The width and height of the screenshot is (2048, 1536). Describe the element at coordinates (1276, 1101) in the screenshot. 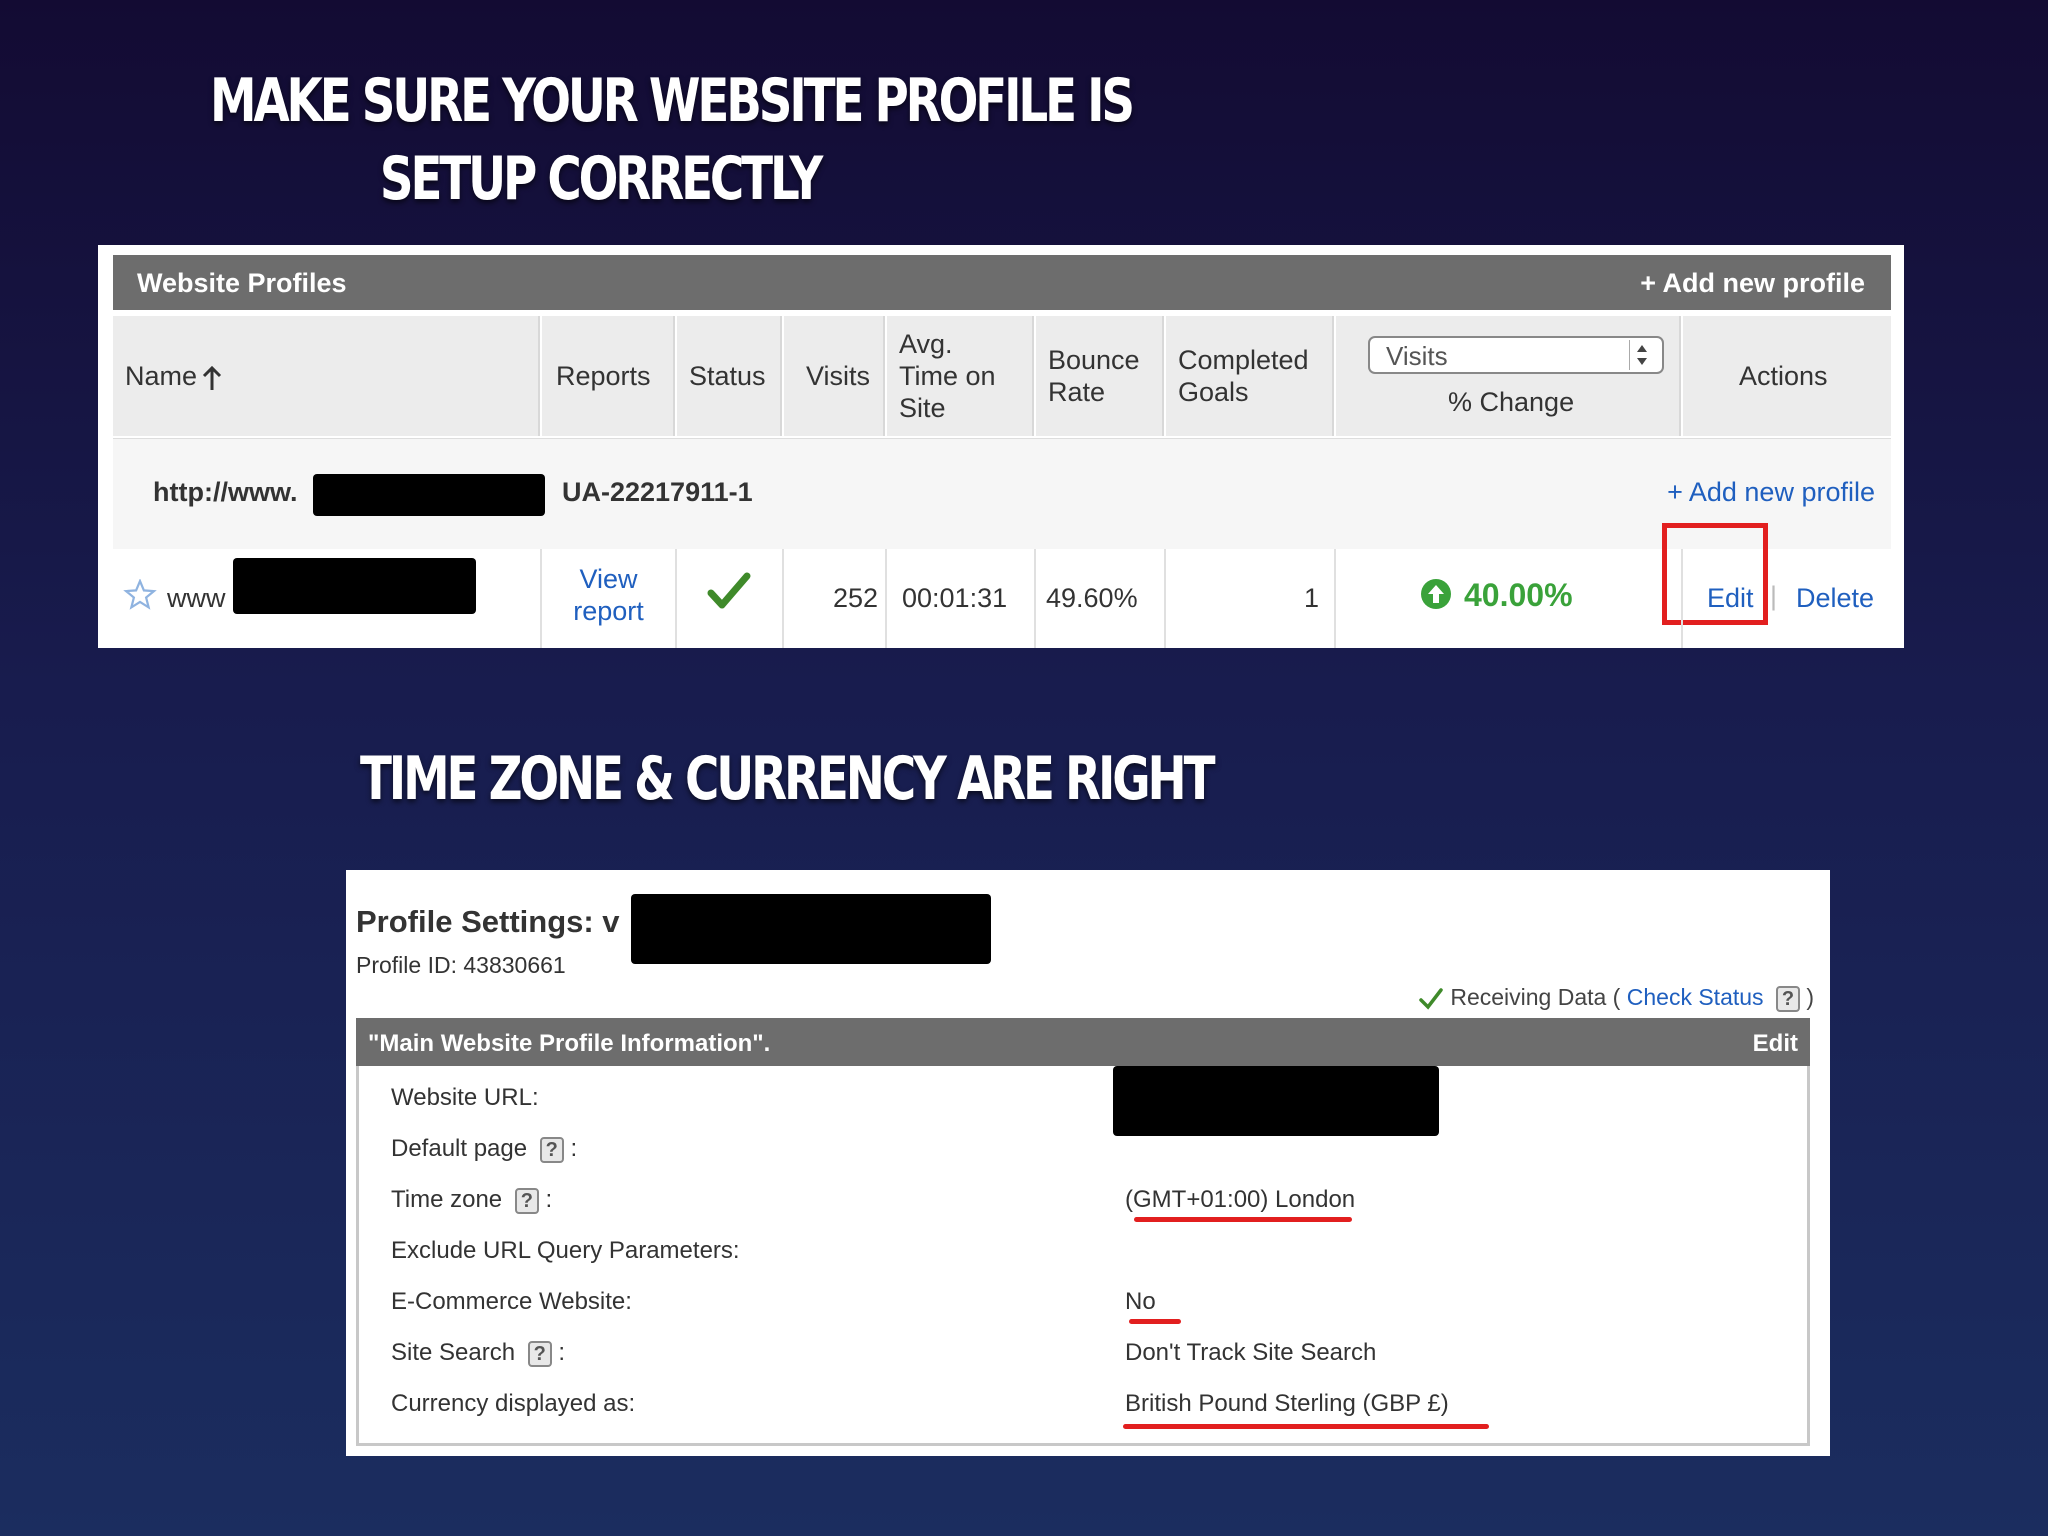

I see `redacted-website-url` at that location.